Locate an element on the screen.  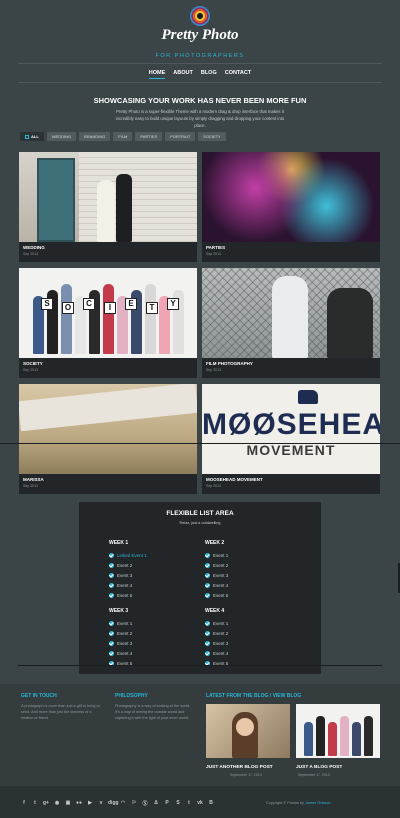
sign-letter: S is located at coordinates (47, 304).